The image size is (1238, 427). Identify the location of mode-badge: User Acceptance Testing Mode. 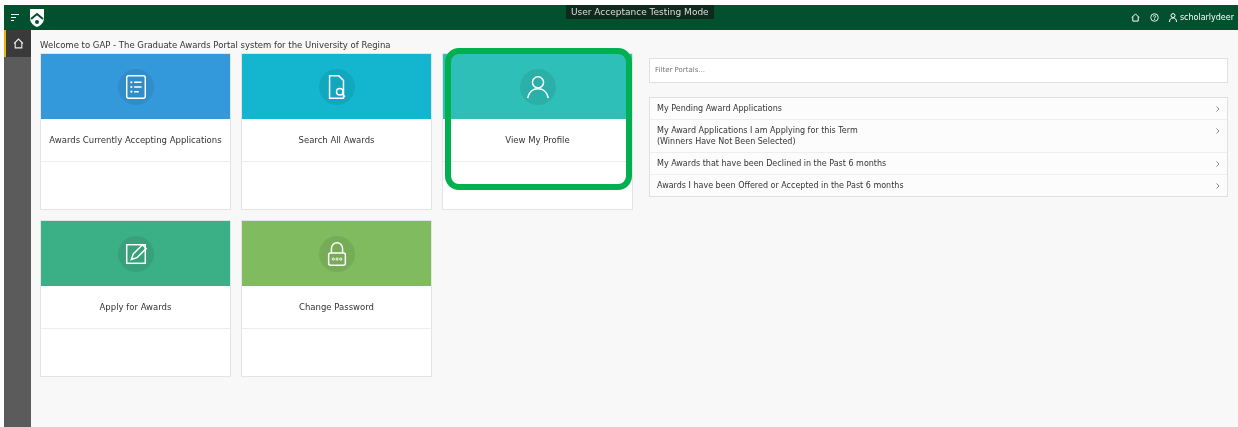
(640, 12).